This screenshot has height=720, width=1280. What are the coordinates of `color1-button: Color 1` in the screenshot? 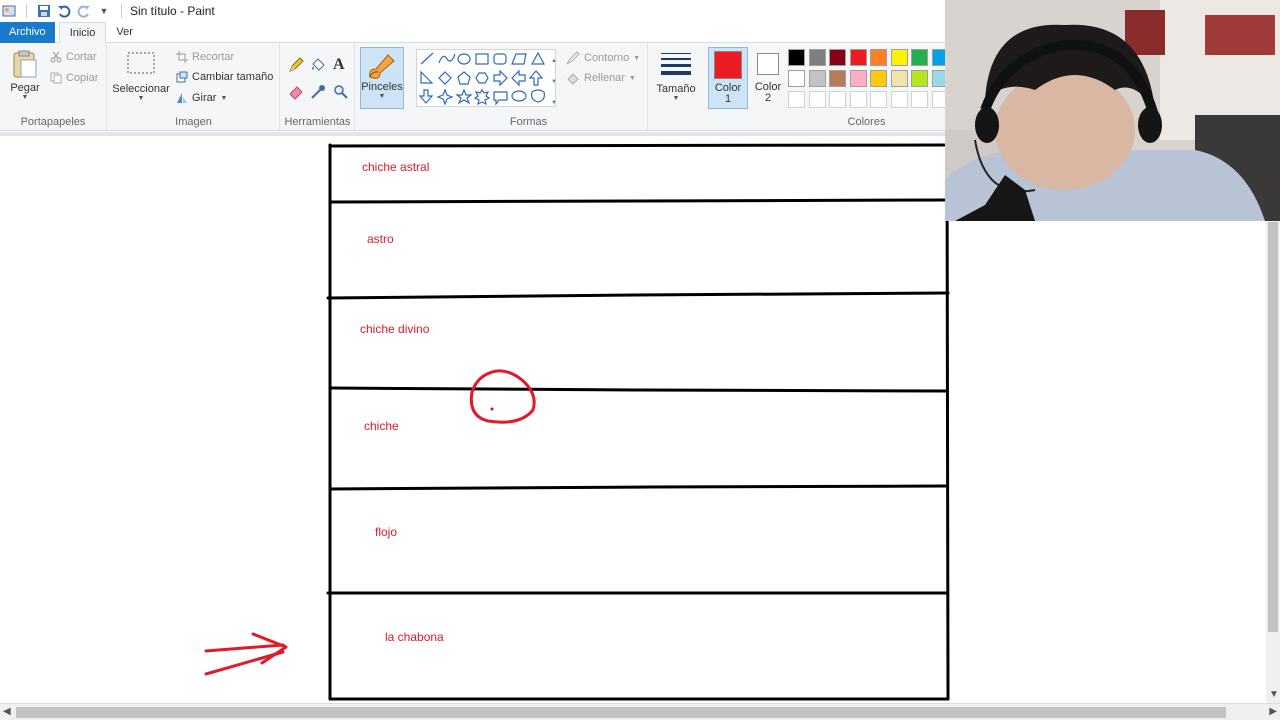 It's located at (728, 78).